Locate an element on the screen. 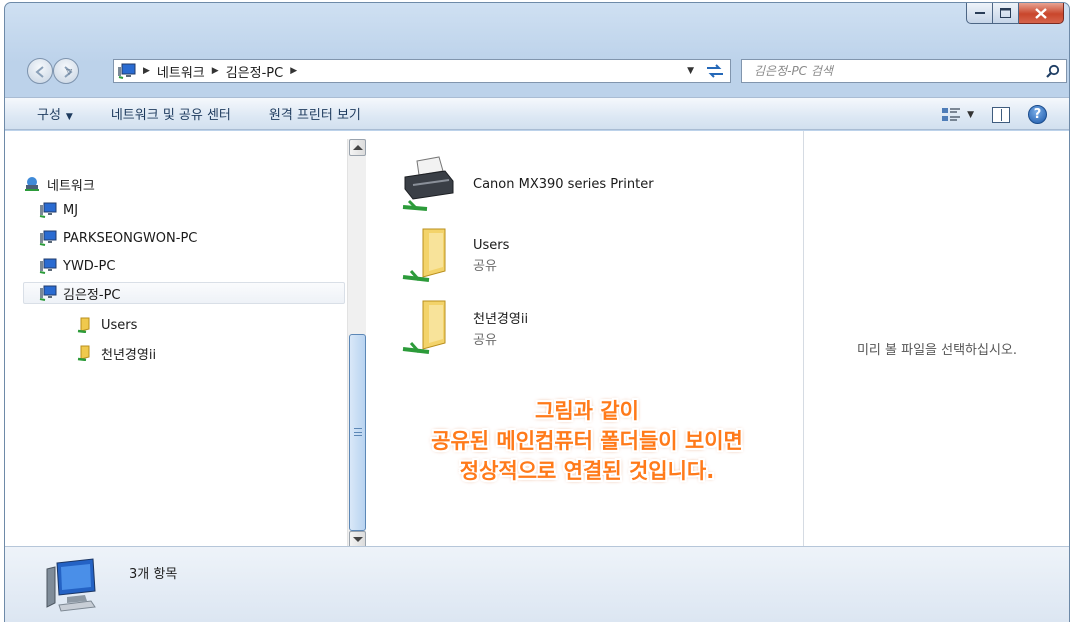  network-computer-icon is located at coordinates (127, 71).